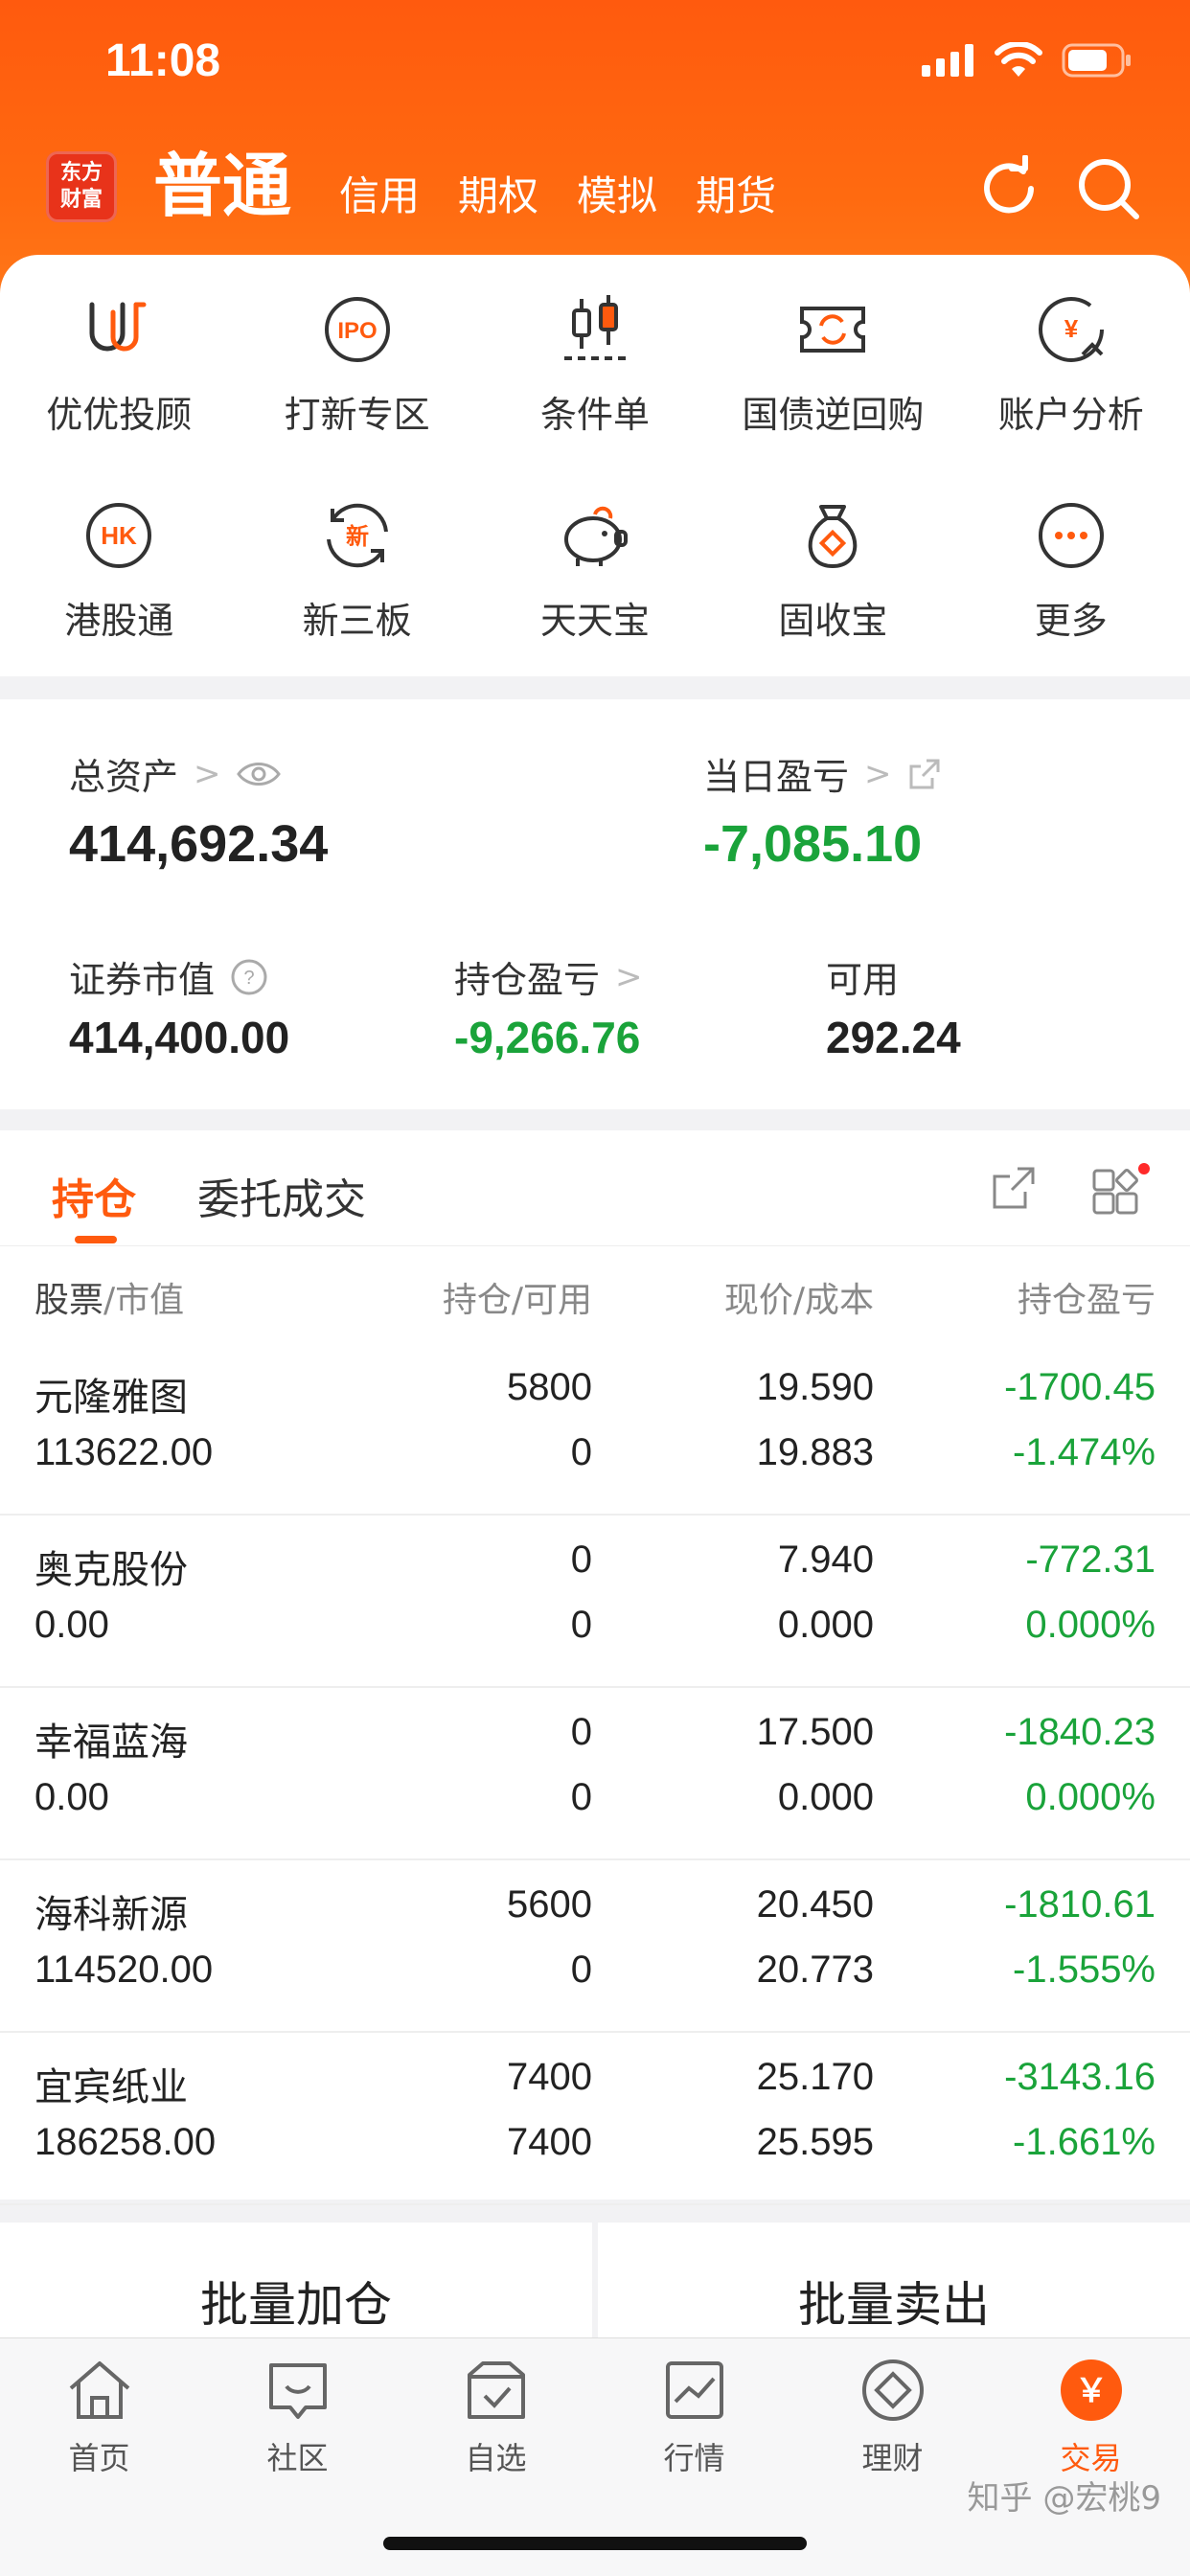  What do you see at coordinates (547, 1037) in the screenshot?
I see `holding-pl-value: -9,266.76` at bounding box center [547, 1037].